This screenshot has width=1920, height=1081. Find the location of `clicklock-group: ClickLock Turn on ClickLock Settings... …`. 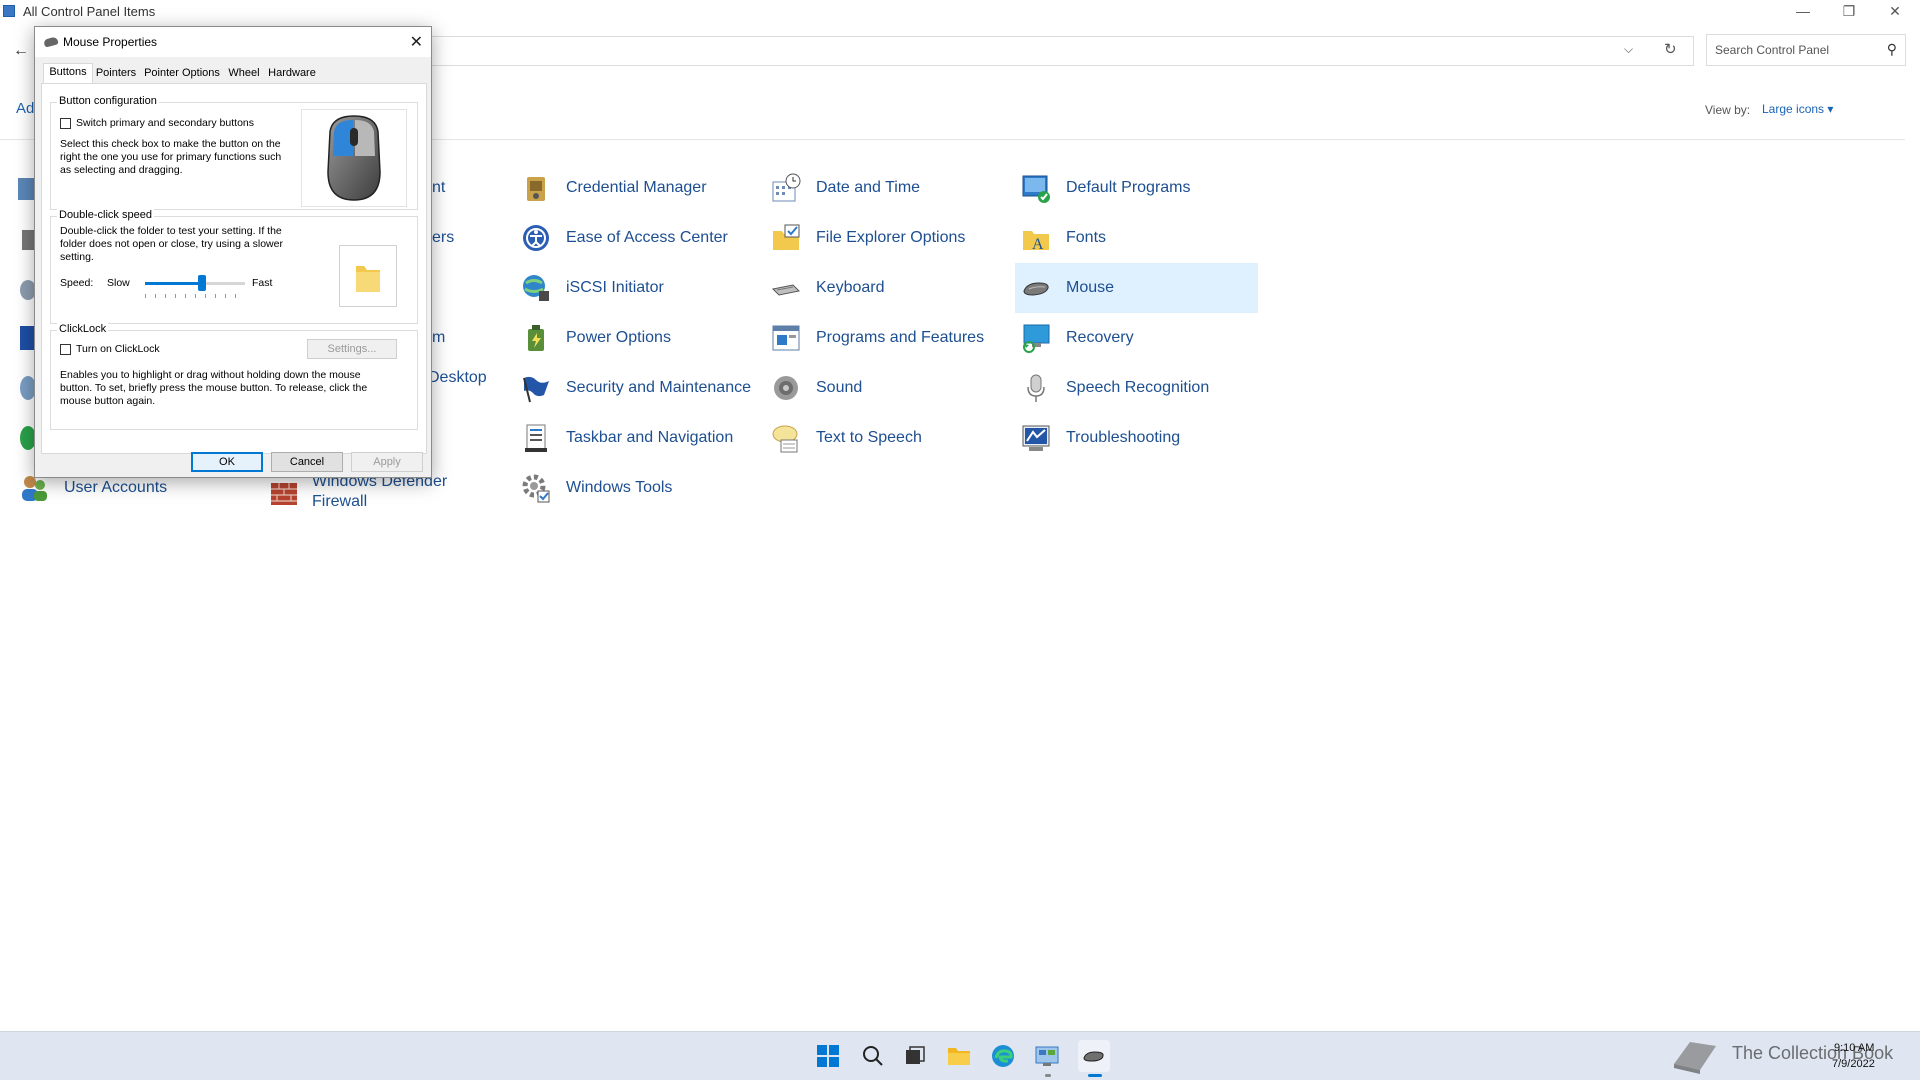

clicklock-group: ClickLock Turn on ClickLock Settings... … is located at coordinates (234, 376).